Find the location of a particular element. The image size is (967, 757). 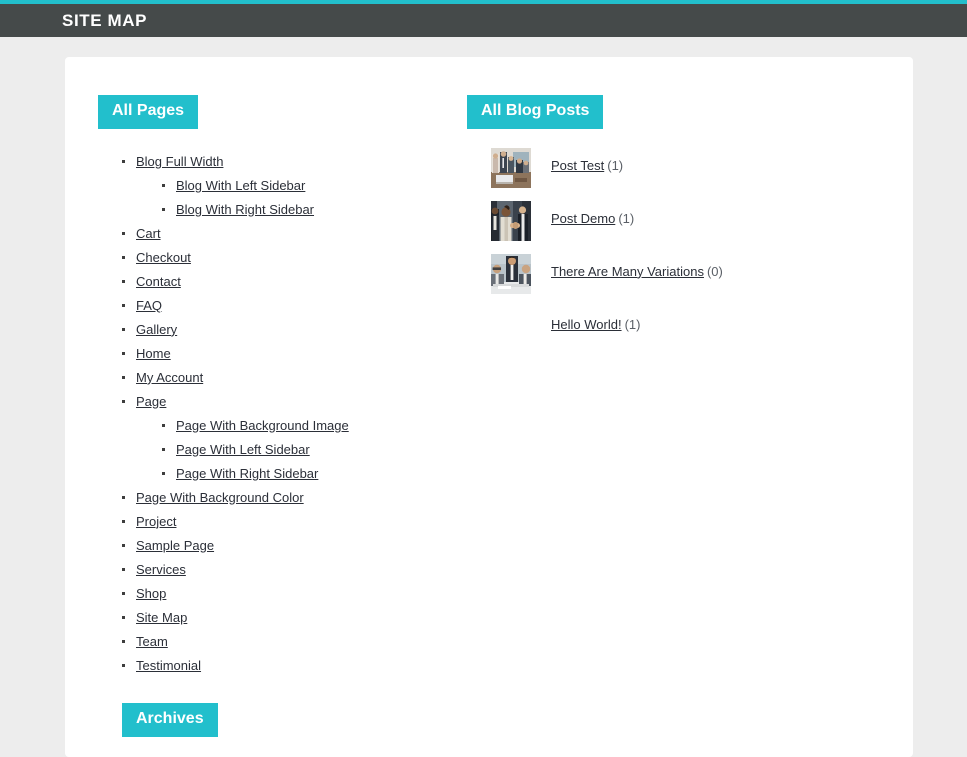

blog-post-link-post-demo: Post Demo is located at coordinates (583, 218).